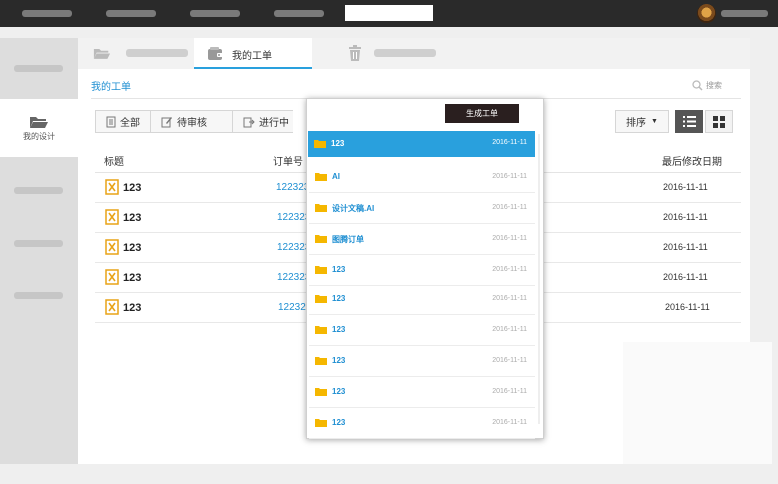 This screenshot has width=778, height=484. What do you see at coordinates (114, 160) in the screenshot?
I see `header-title: 标题` at bounding box center [114, 160].